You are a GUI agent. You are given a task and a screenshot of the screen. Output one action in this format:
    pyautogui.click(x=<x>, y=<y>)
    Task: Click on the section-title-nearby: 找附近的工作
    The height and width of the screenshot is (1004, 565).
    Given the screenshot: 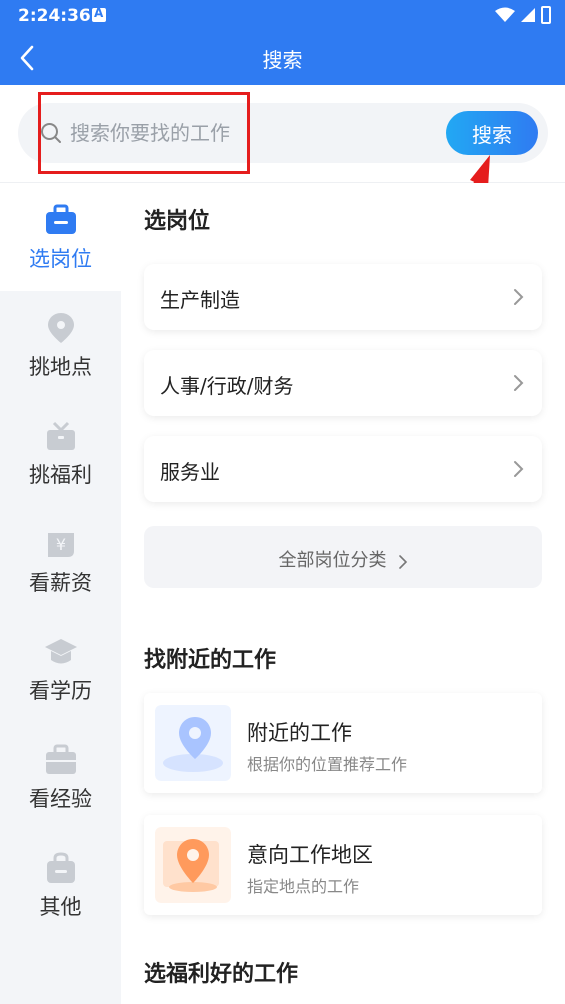 What is the action you would take?
    pyautogui.click(x=210, y=660)
    